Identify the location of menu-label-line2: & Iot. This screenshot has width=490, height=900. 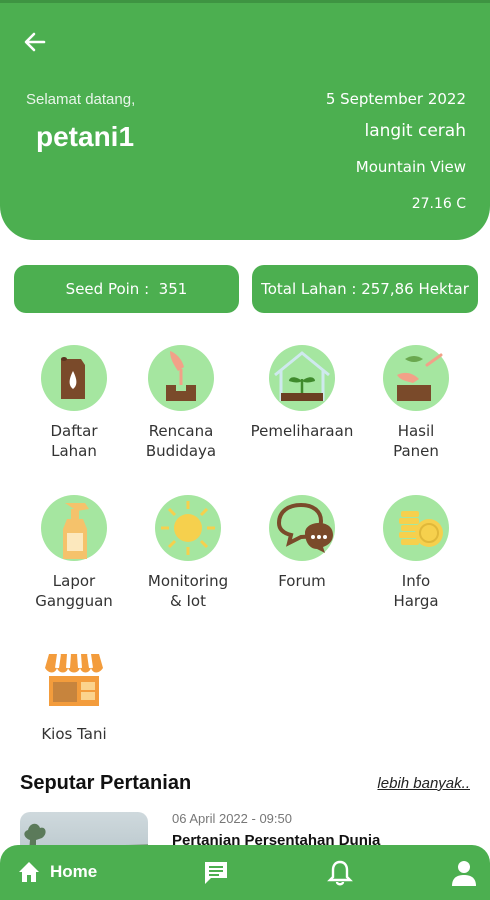
(188, 601).